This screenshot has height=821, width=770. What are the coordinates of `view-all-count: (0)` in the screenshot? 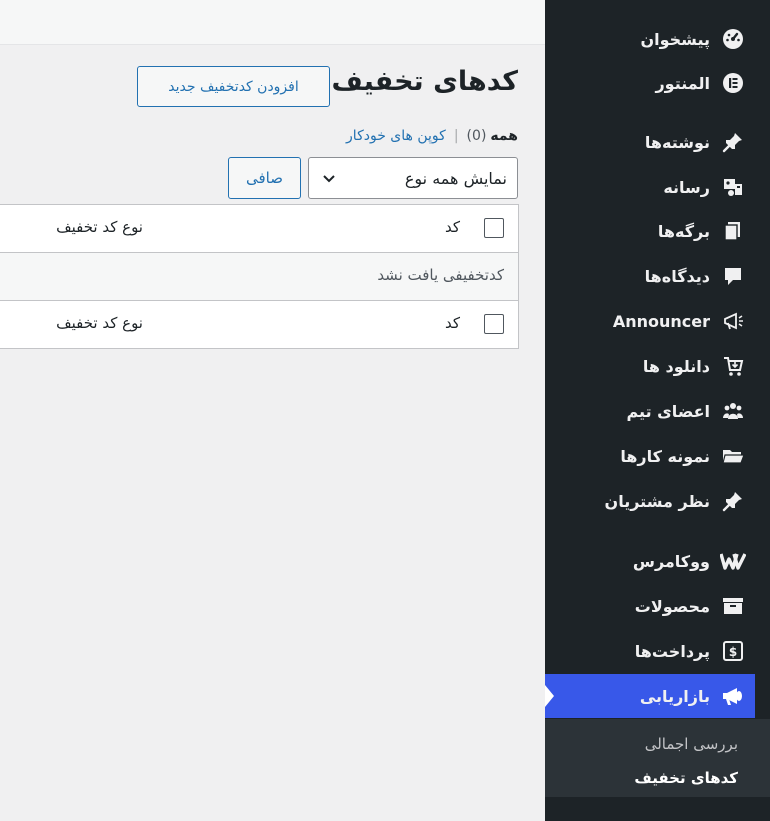 It's located at (476, 136).